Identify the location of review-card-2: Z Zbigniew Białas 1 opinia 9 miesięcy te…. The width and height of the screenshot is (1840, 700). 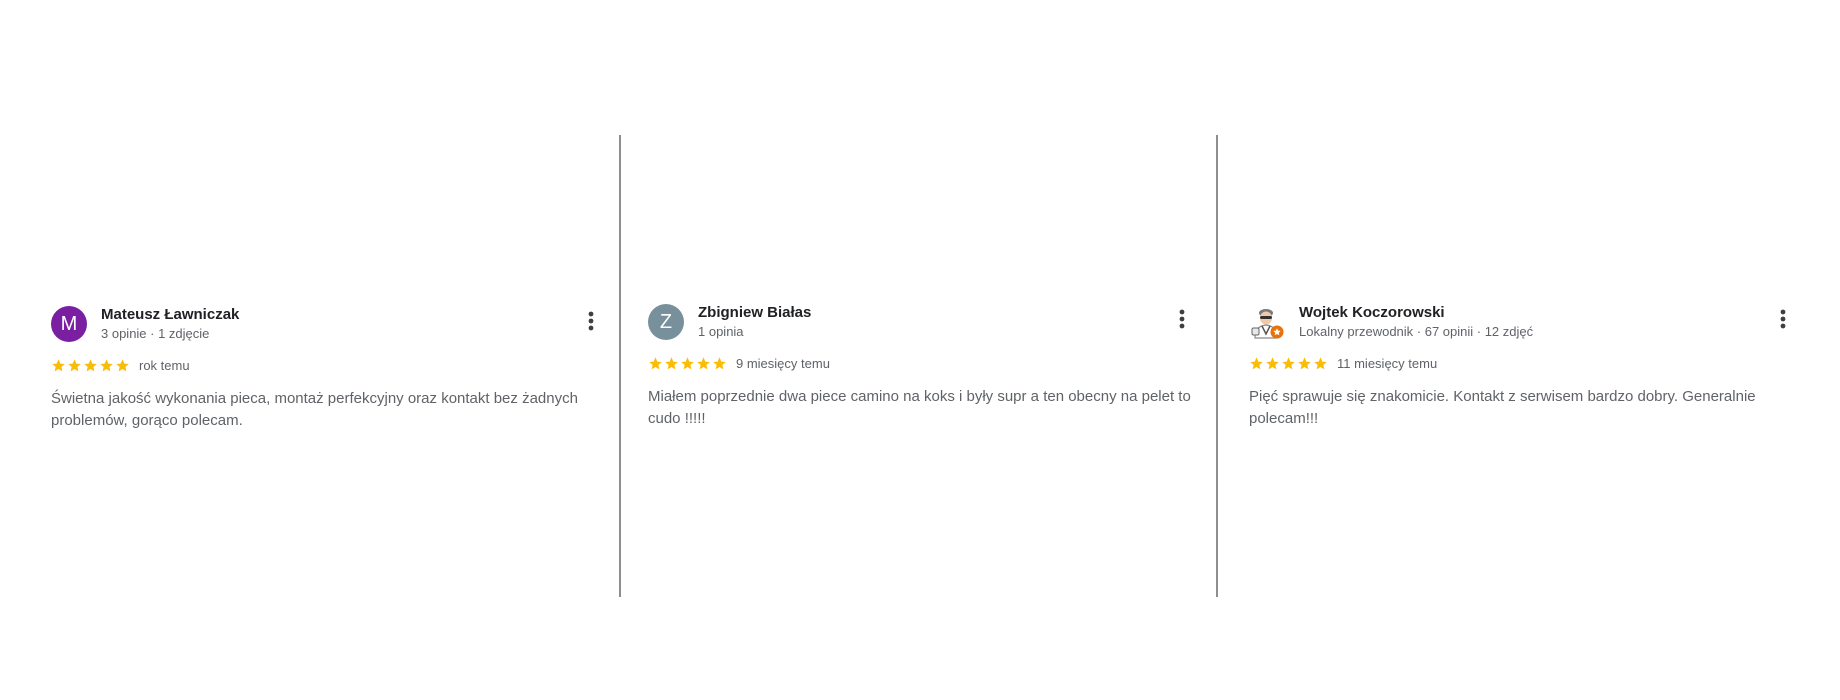
(928, 367).